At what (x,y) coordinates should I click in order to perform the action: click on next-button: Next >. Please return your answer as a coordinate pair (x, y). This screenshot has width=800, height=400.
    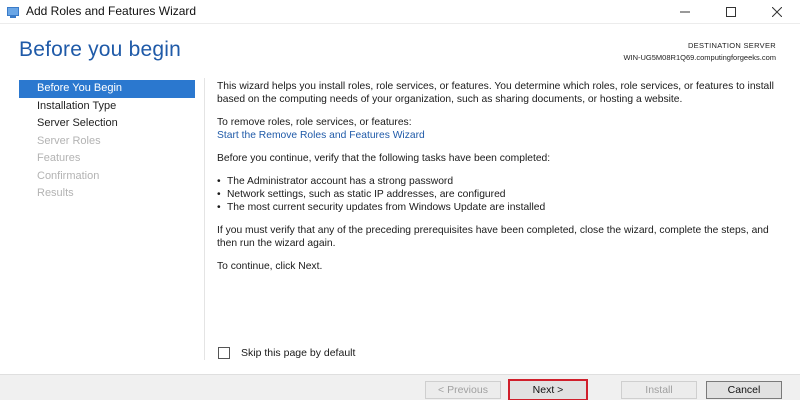
    Looking at the image, I should click on (548, 389).